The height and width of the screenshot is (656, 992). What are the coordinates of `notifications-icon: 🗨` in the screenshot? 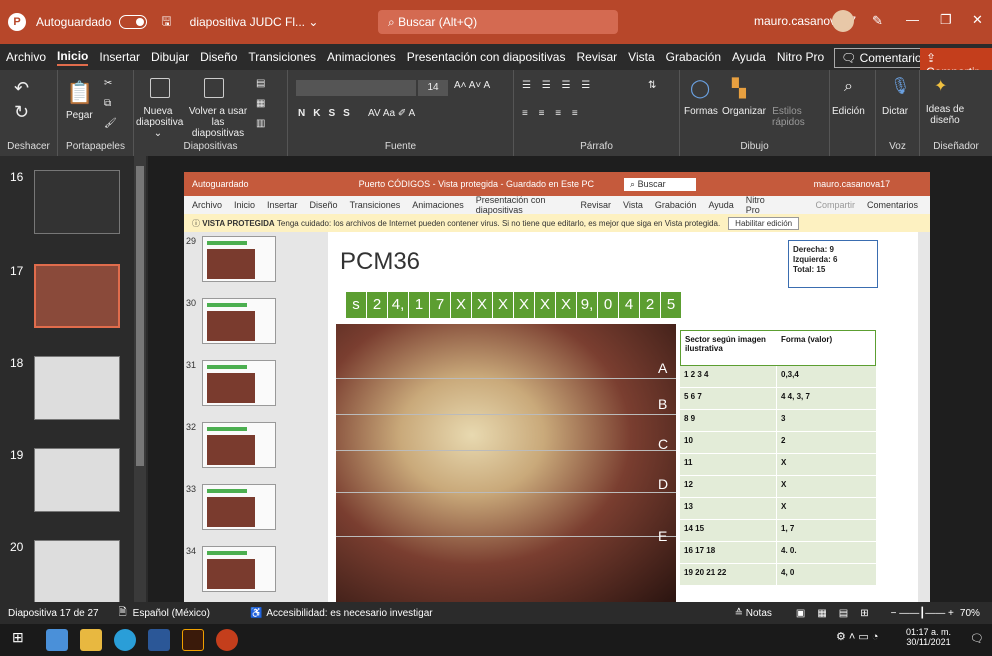 It's located at (977, 638).